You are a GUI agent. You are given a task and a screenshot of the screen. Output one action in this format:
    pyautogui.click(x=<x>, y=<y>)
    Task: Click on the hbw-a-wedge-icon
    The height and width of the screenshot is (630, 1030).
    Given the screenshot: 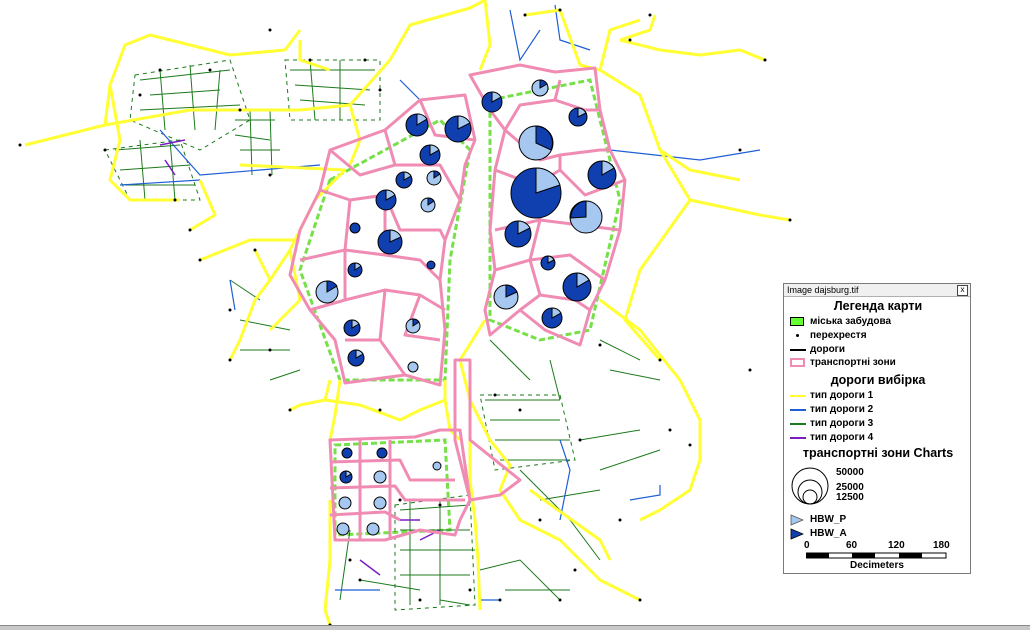 What is the action you would take?
    pyautogui.click(x=797, y=533)
    